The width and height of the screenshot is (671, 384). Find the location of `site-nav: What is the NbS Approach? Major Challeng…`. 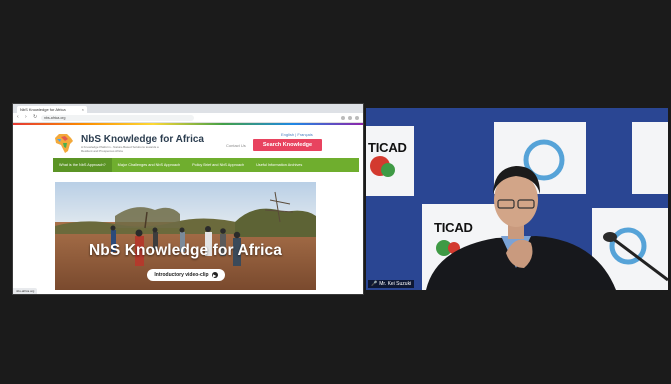

site-nav: What is the NbS Approach? Major Challeng… is located at coordinates (206, 165).